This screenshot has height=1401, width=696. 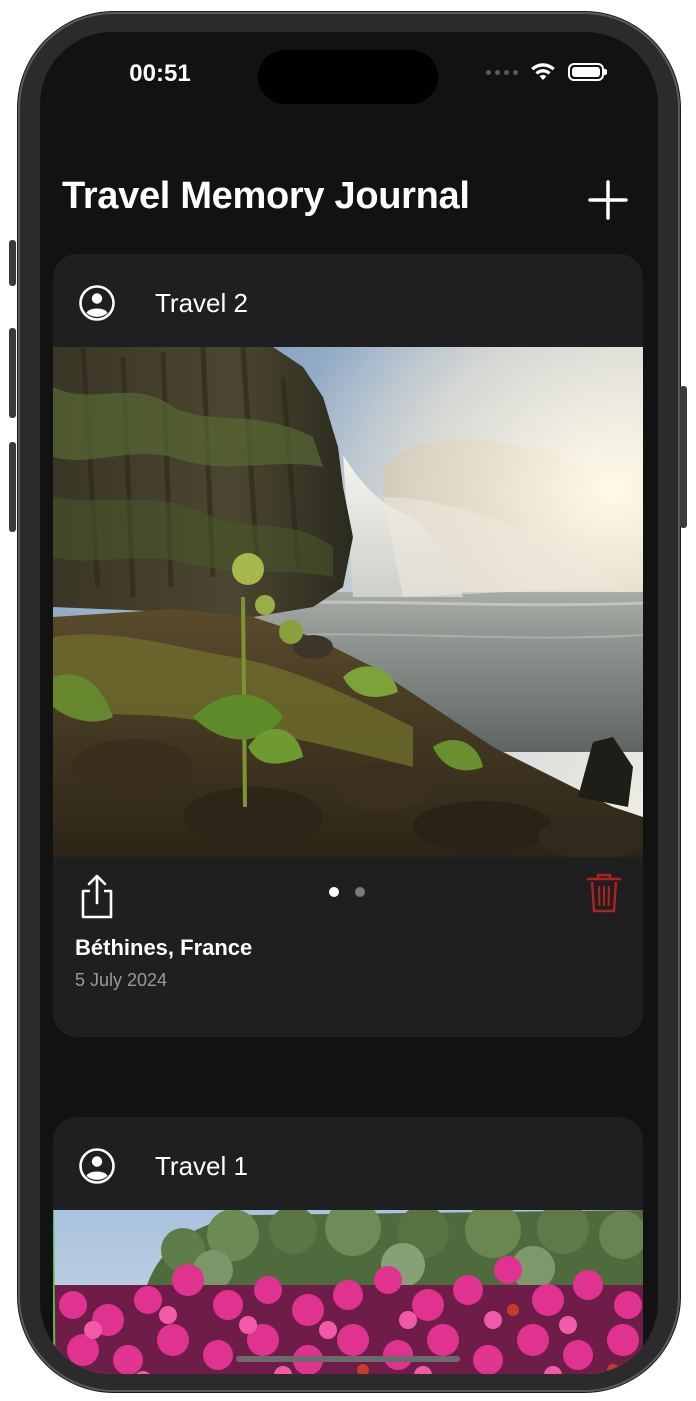 I want to click on card-actions, so click(x=348, y=901).